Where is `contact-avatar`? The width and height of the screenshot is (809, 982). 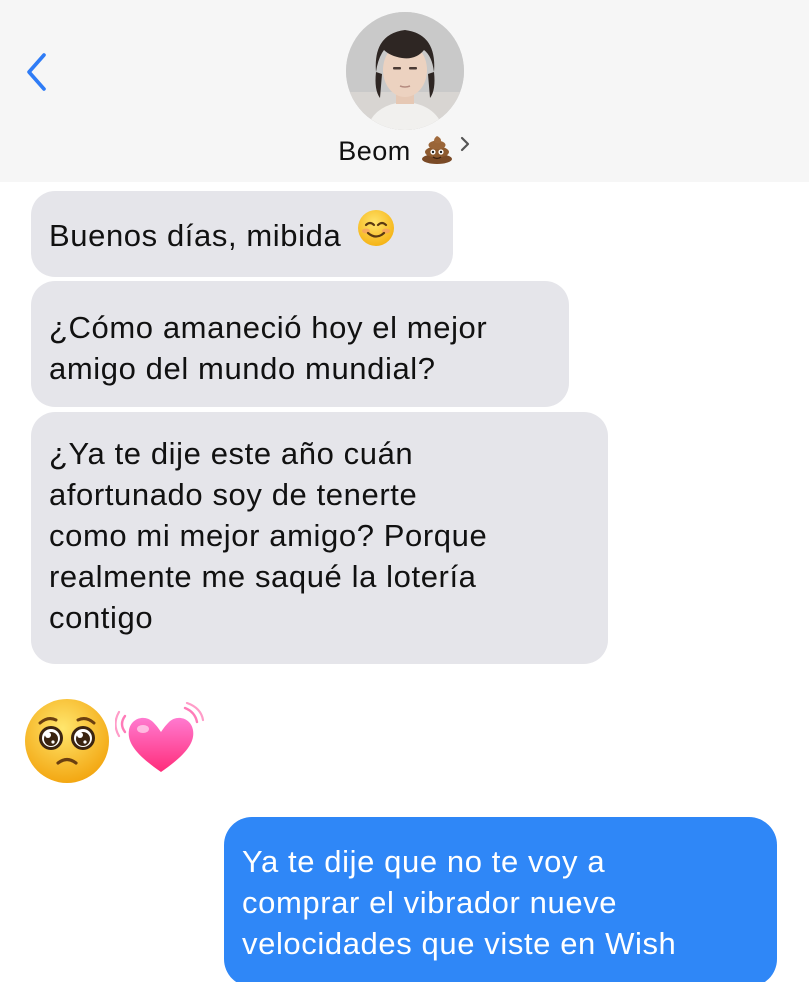
contact-avatar is located at coordinates (405, 71).